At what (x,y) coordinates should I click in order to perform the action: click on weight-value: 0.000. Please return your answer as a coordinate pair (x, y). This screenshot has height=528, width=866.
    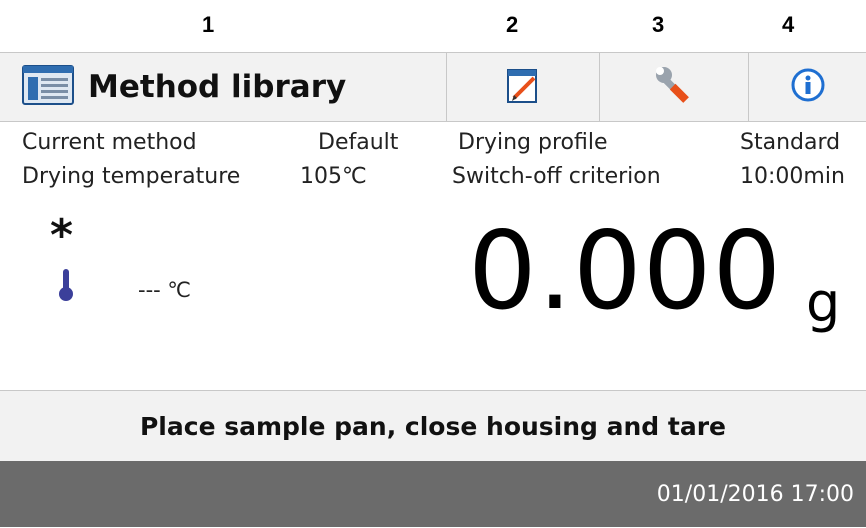
    Looking at the image, I should click on (625, 271).